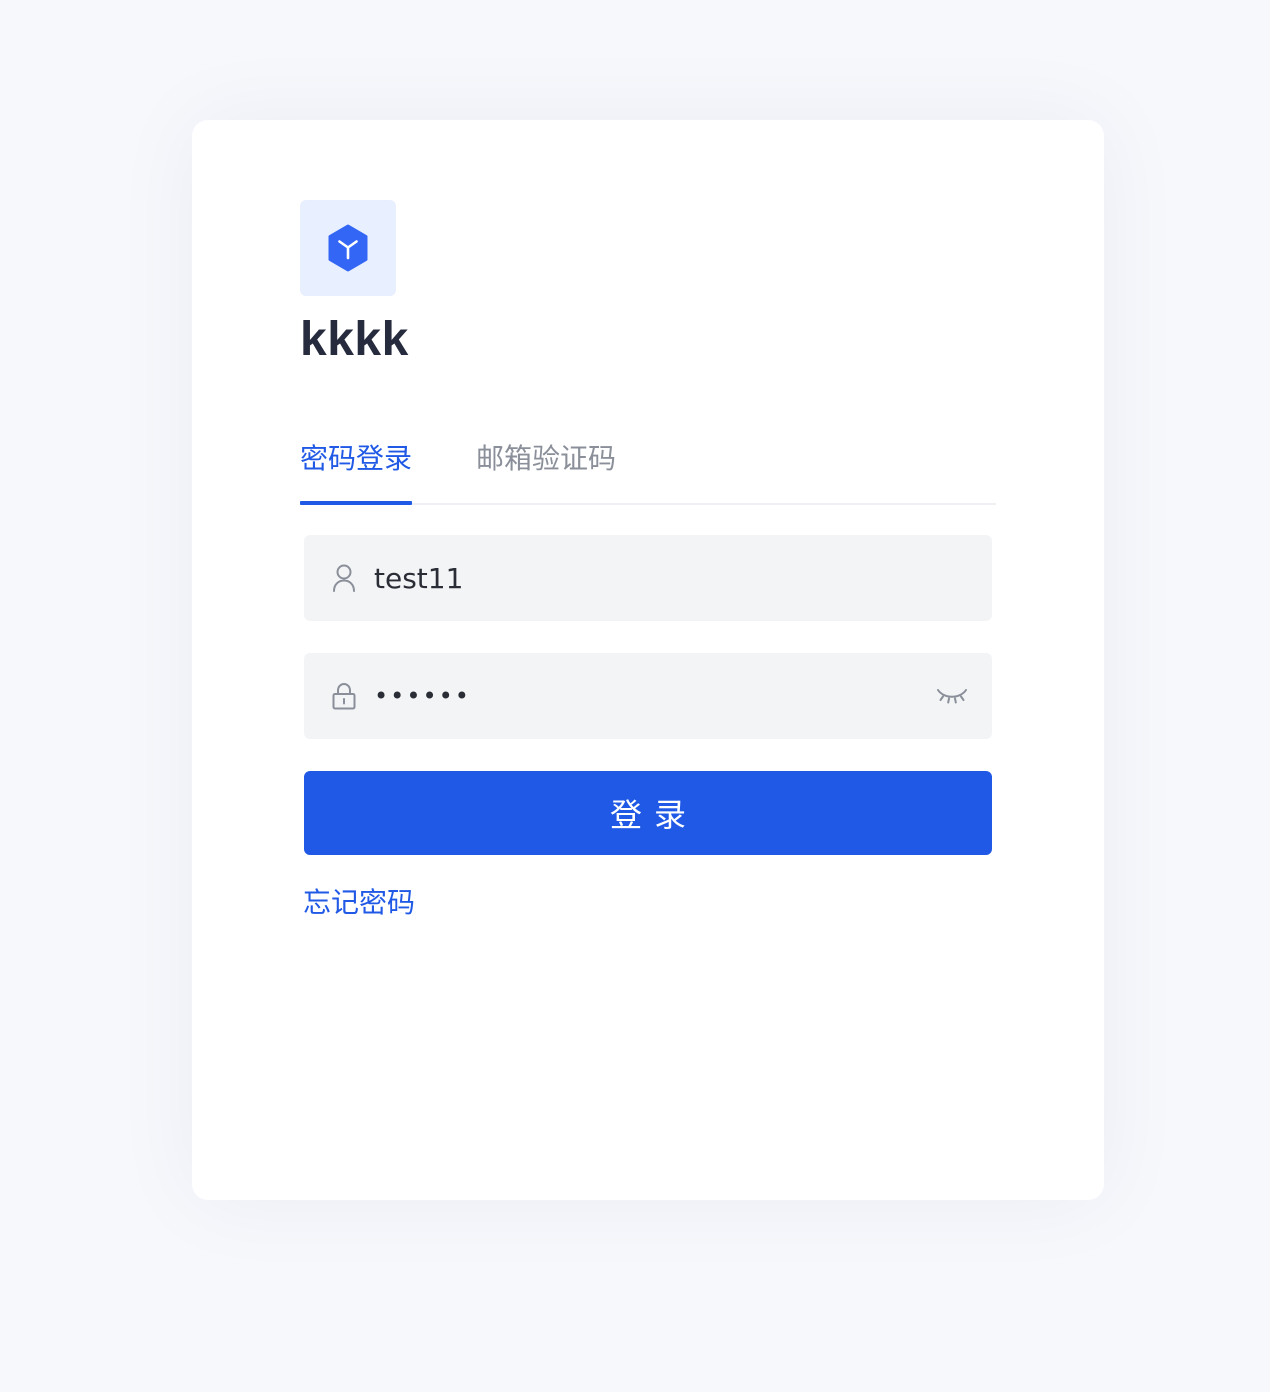 This screenshot has height=1392, width=1270. I want to click on password-input, so click(644, 696).